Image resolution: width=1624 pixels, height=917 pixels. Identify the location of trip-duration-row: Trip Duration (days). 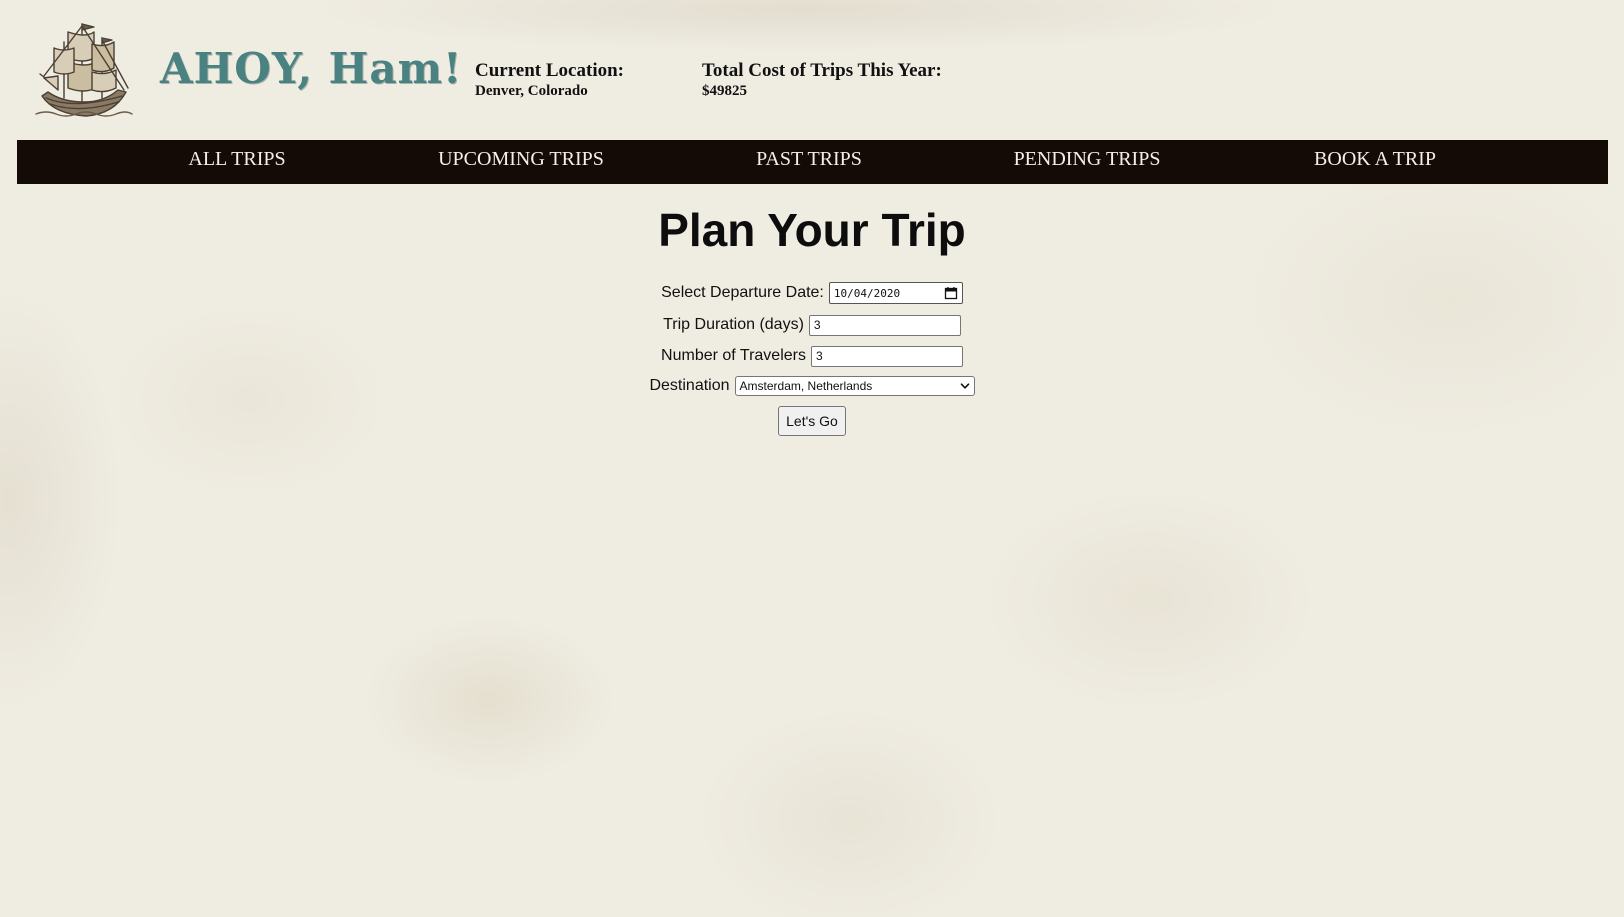
(812, 325).